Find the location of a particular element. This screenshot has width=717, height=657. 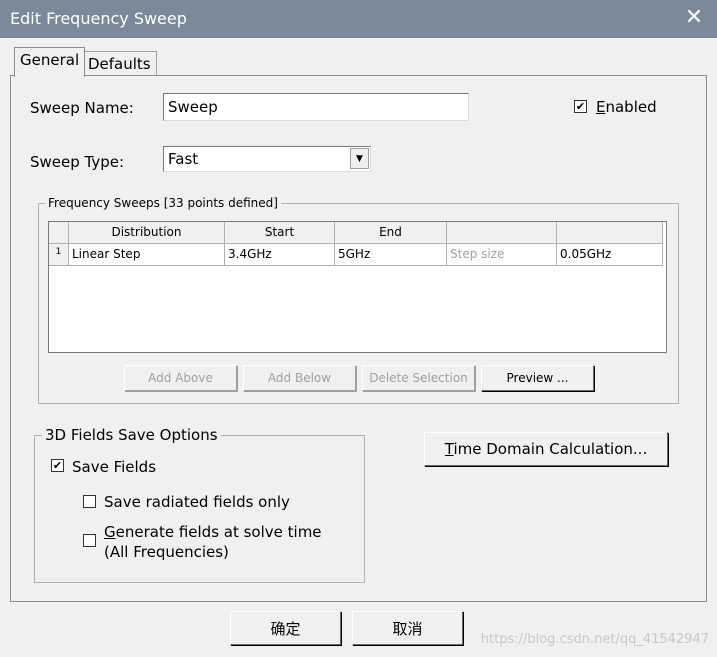

column-header-start: Start is located at coordinates (280, 233).